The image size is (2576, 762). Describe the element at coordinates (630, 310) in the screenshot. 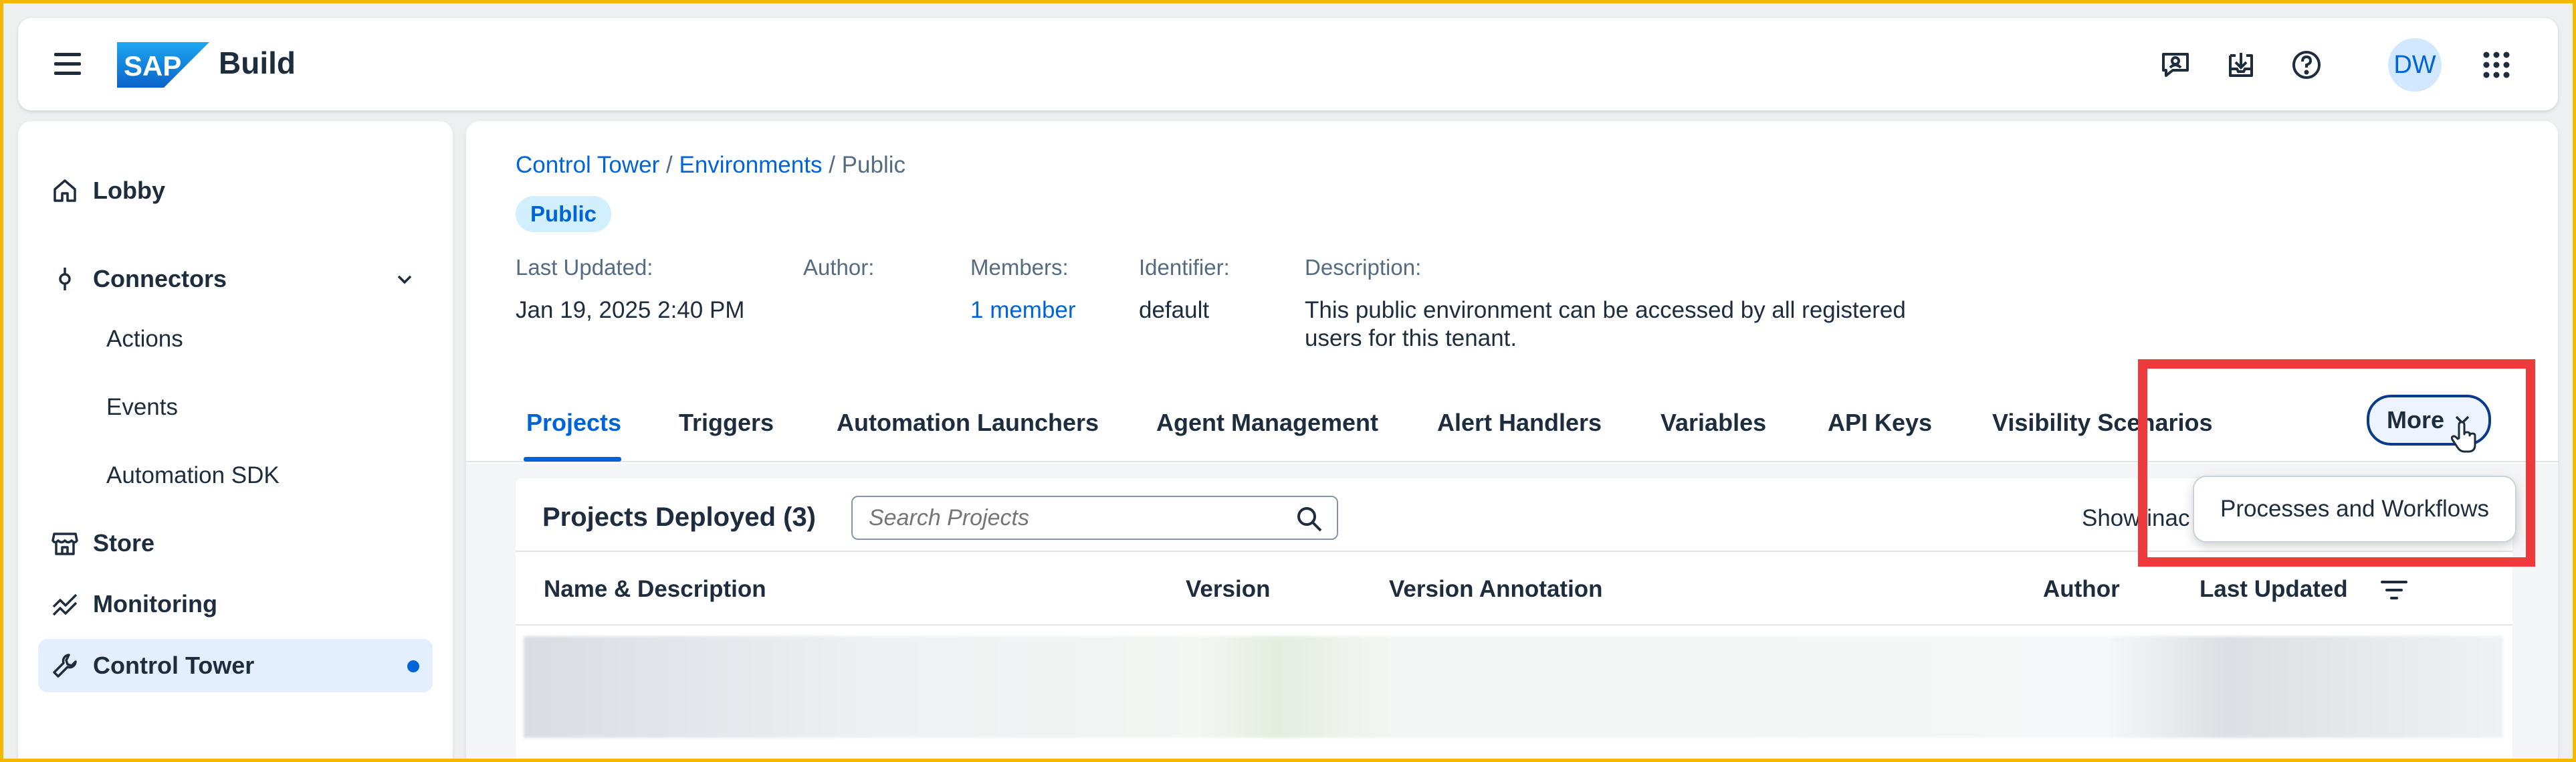

I see `last-updated-value: Jan 19, 2025 2:40 PM` at that location.